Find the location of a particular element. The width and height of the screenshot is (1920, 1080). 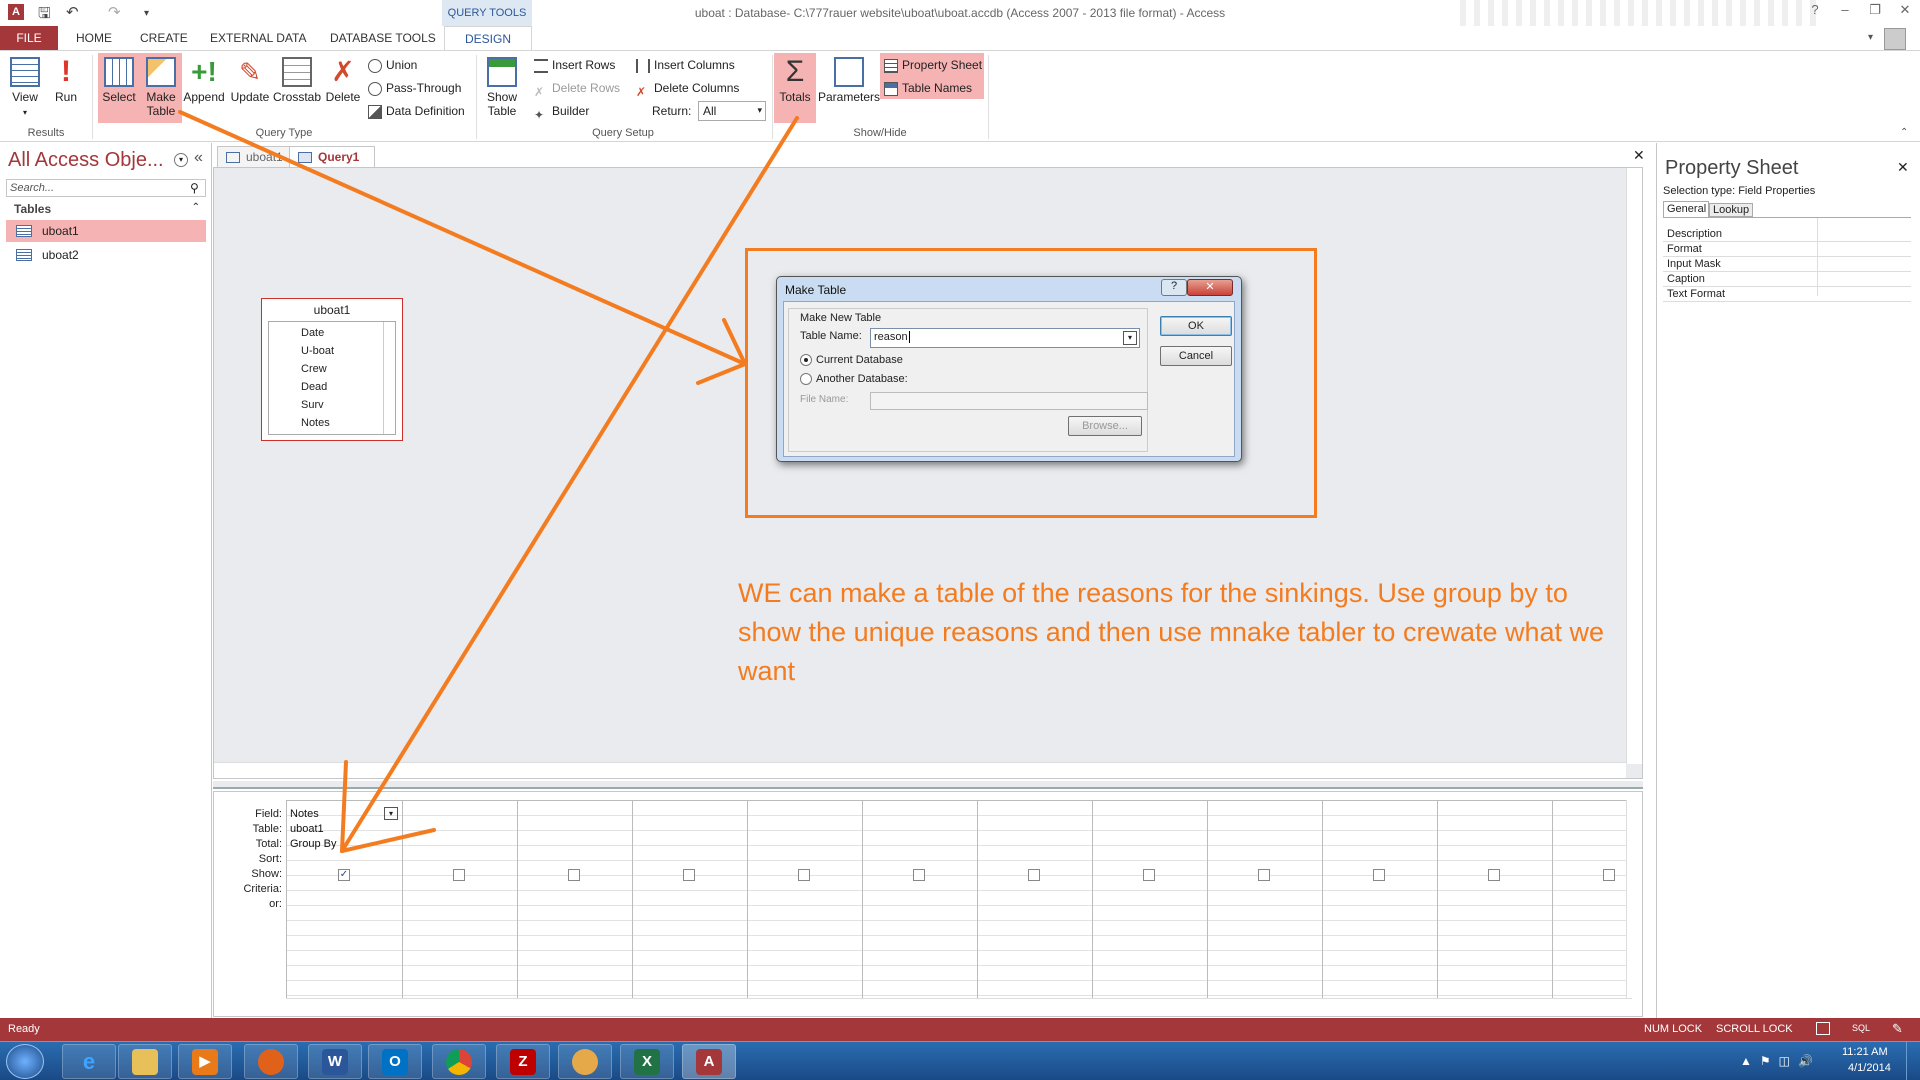

taskbar-chrome is located at coordinates (459, 1061).